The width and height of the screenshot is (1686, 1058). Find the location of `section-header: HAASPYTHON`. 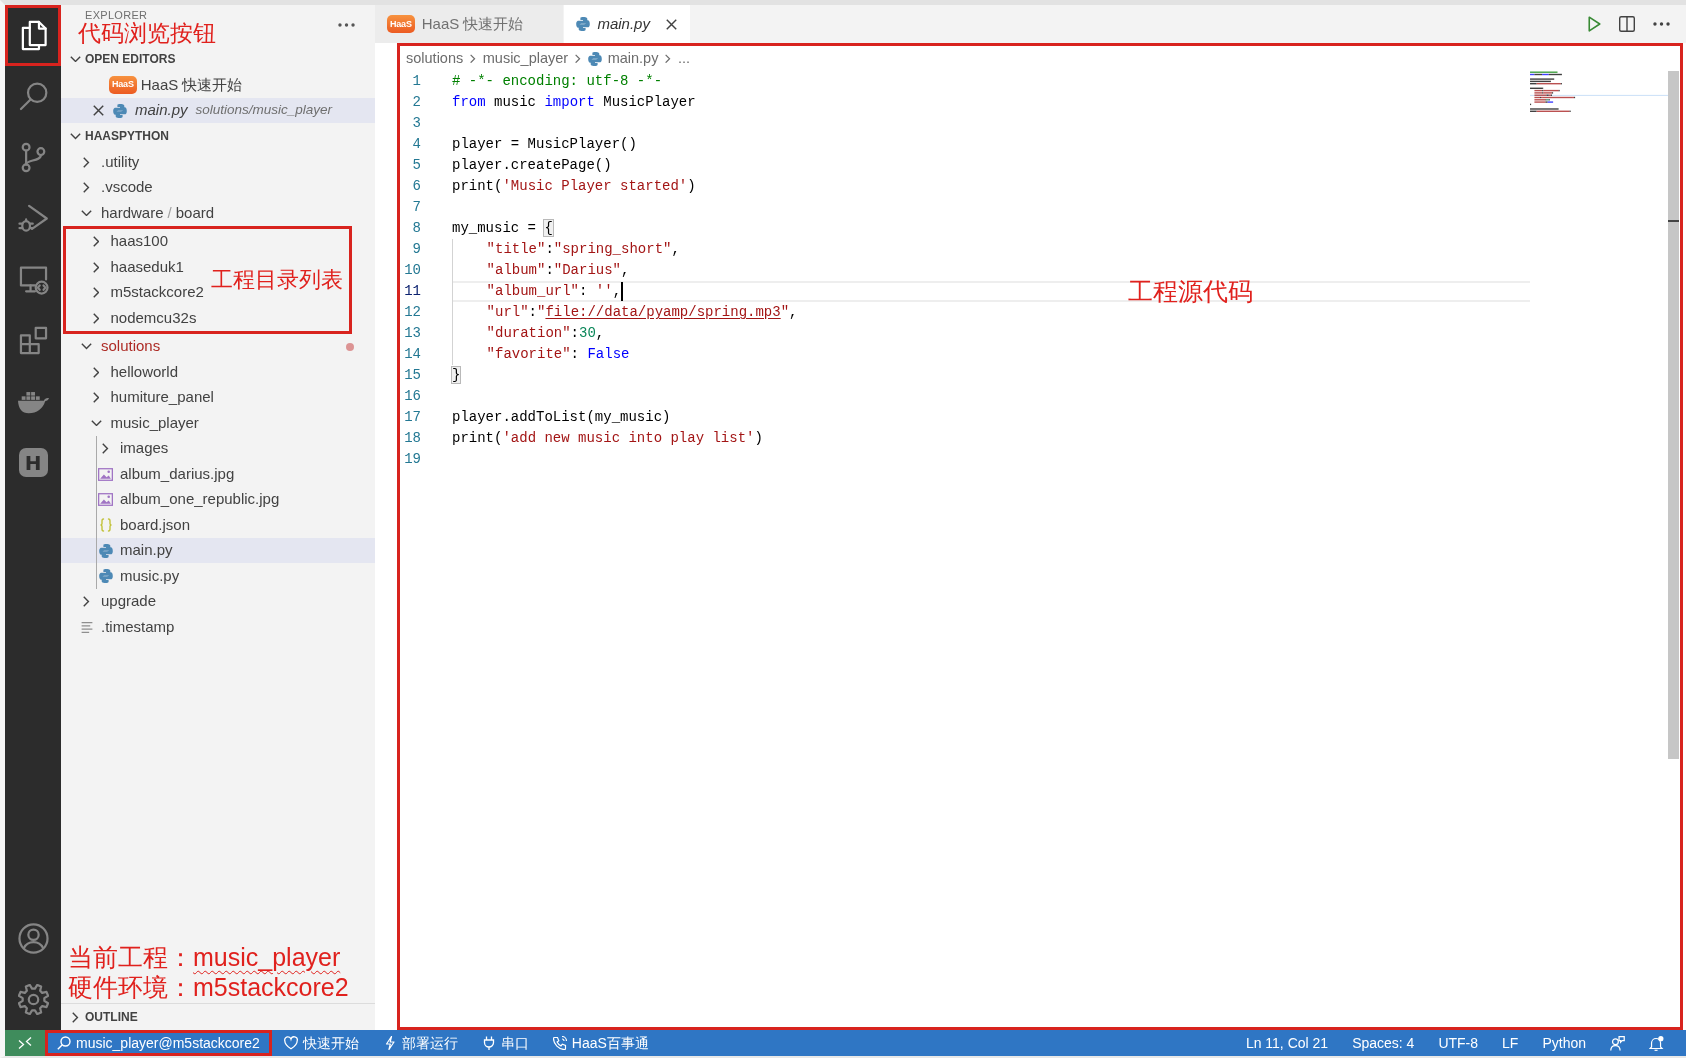

section-header: HAASPYTHON is located at coordinates (218, 136).